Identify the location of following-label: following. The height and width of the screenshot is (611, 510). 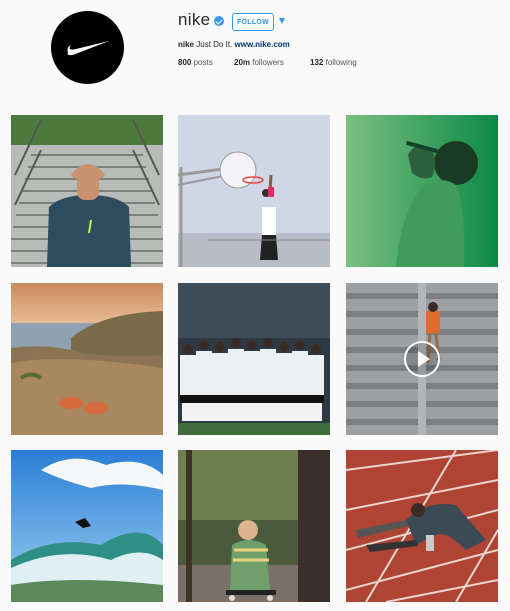
(341, 62).